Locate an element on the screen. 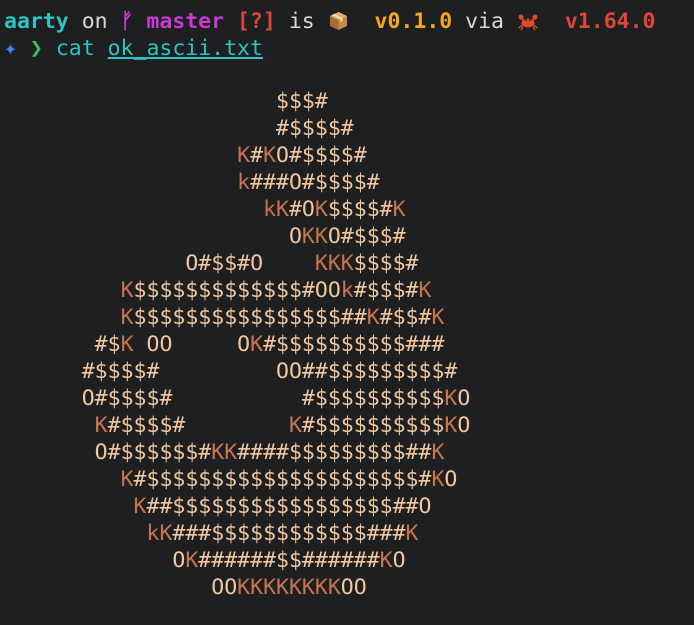 The height and width of the screenshot is (625, 694). command-argument: ok_ascii.txt is located at coordinates (185, 48).